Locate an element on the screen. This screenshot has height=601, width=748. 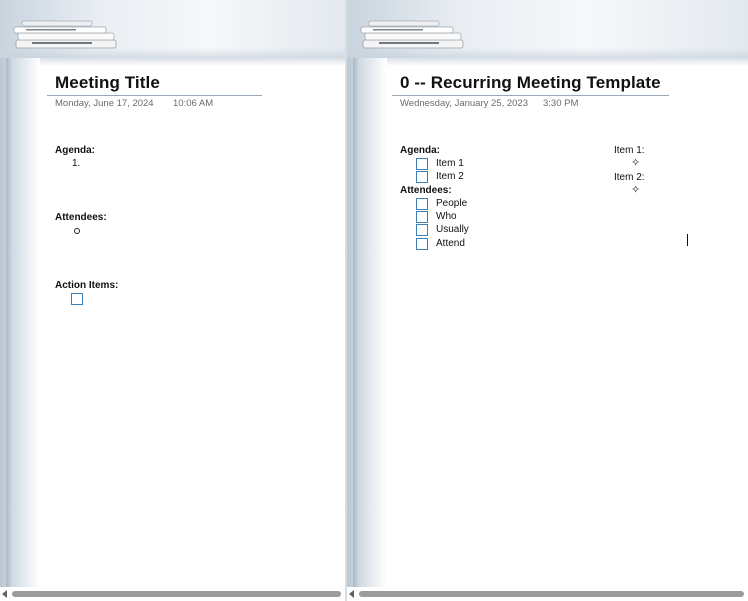
attendee-item: Usually is located at coordinates (452, 229).